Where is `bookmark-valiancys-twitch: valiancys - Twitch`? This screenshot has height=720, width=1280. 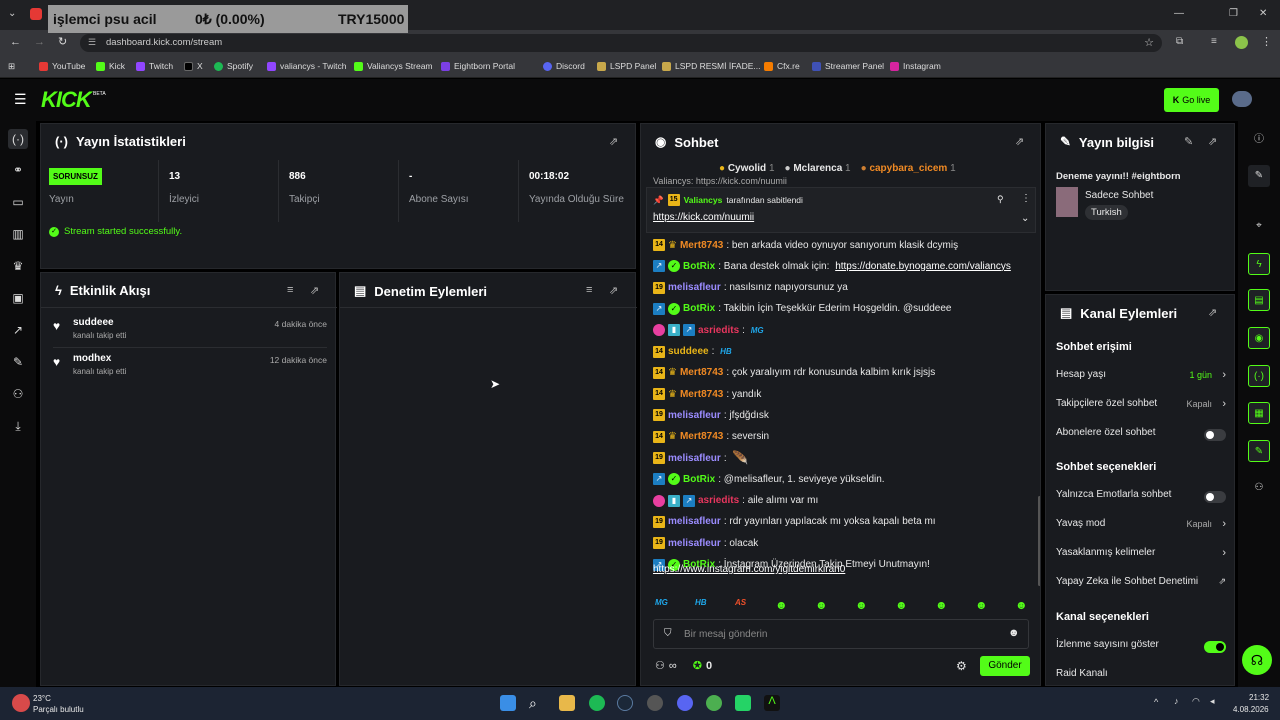
bookmark-valiancys-twitch: valiancys - Twitch is located at coordinates (306, 66).